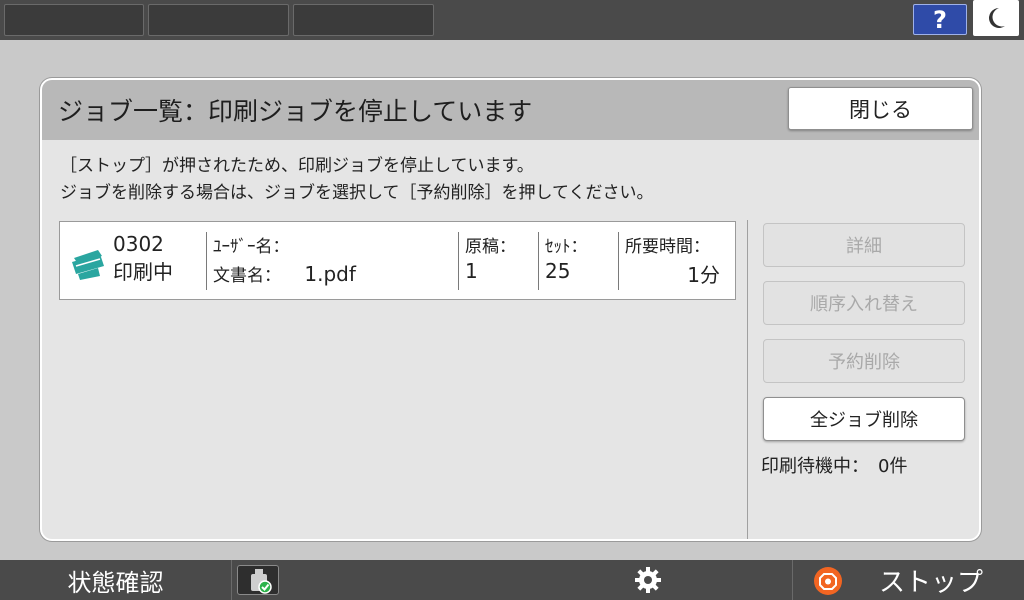 This screenshot has height=600, width=1024. I want to click on reorder-button: 順序入れ替え, so click(864, 303).